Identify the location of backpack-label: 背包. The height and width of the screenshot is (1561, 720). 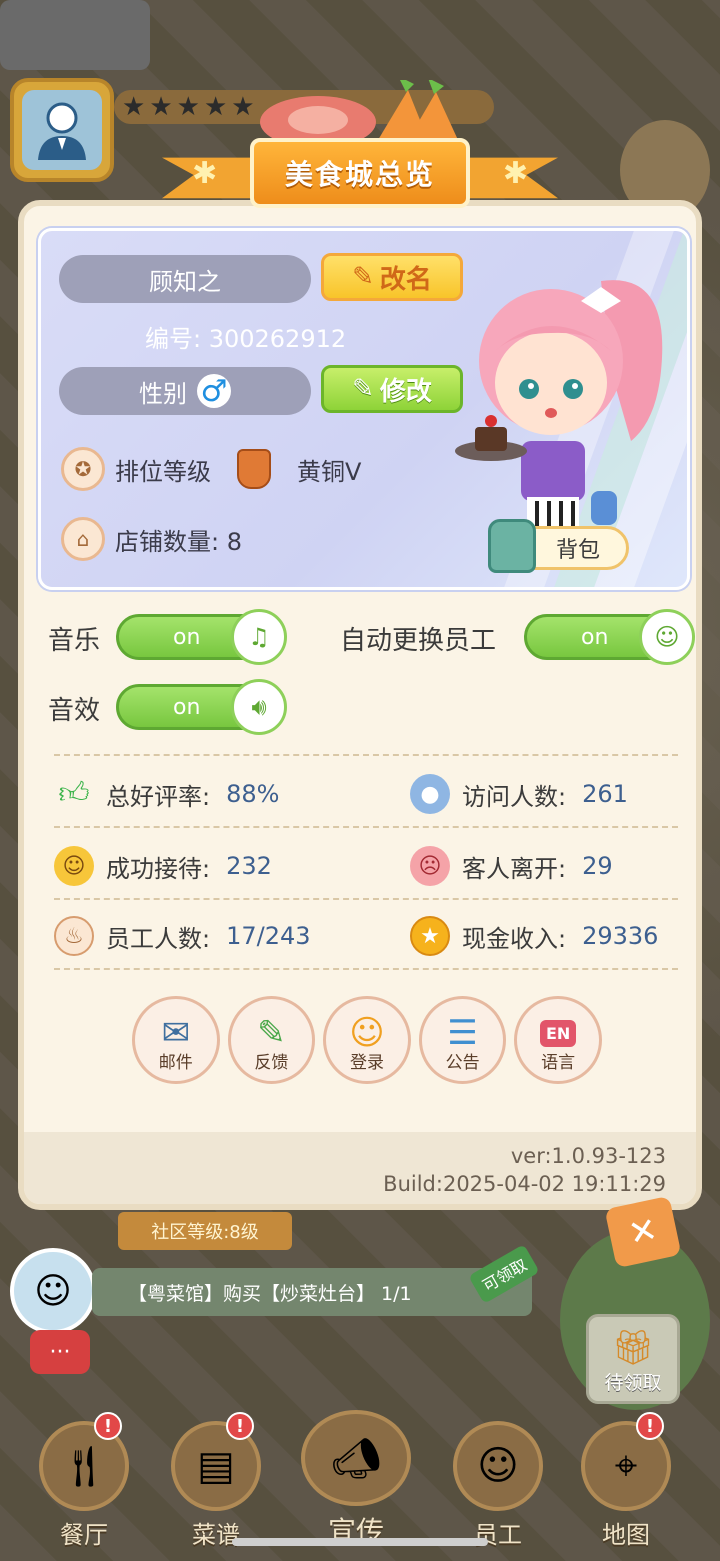
(577, 550).